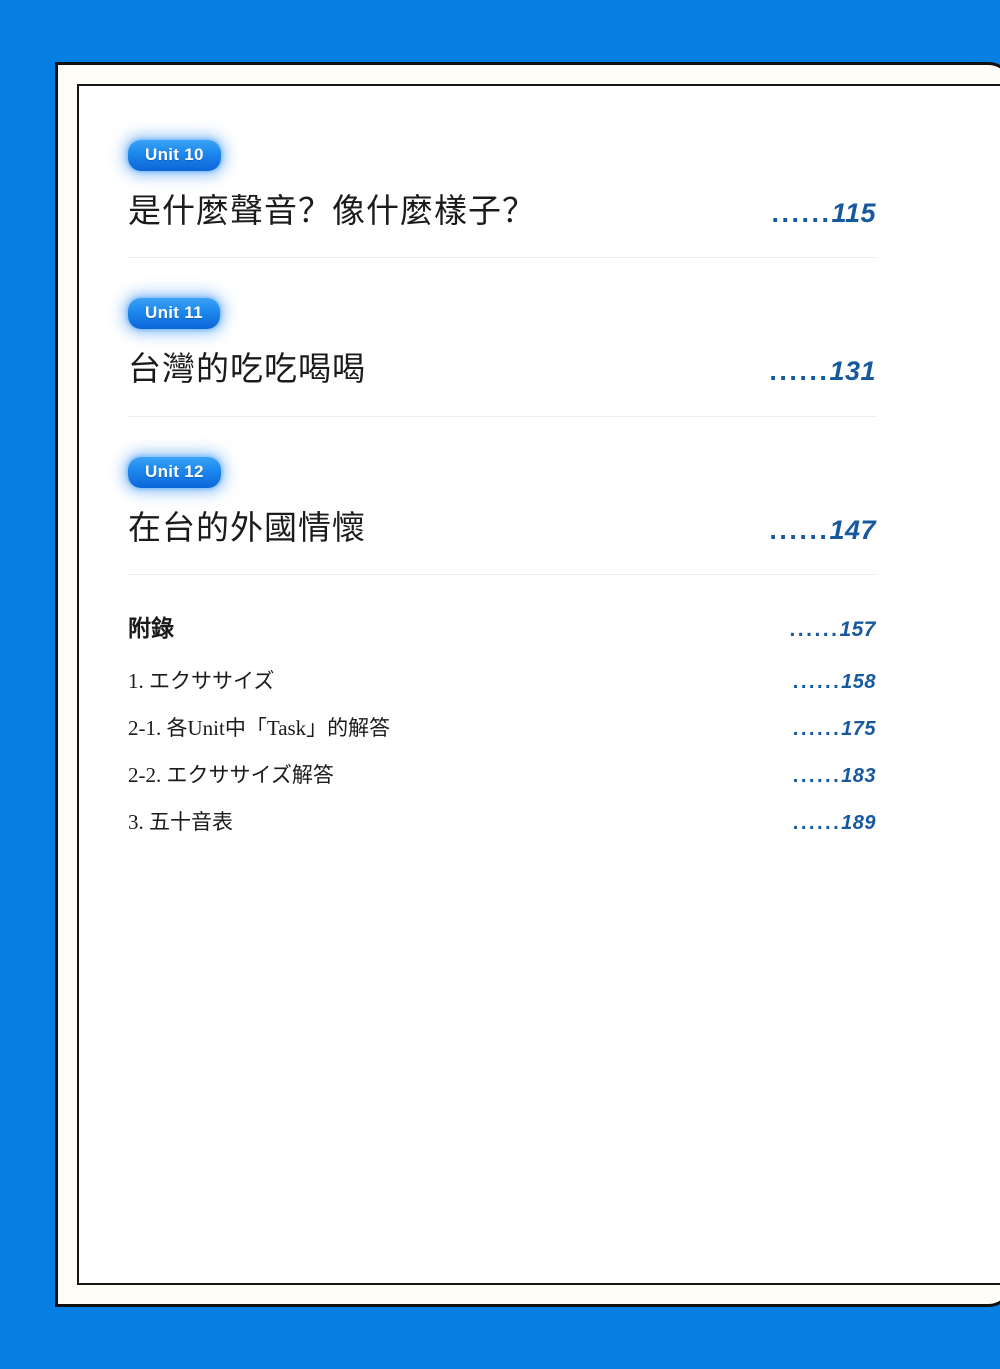 This screenshot has height=1369, width=1000. What do you see at coordinates (502, 680) in the screenshot?
I see `appendix-item-1: 1. エクササイズ ......158` at bounding box center [502, 680].